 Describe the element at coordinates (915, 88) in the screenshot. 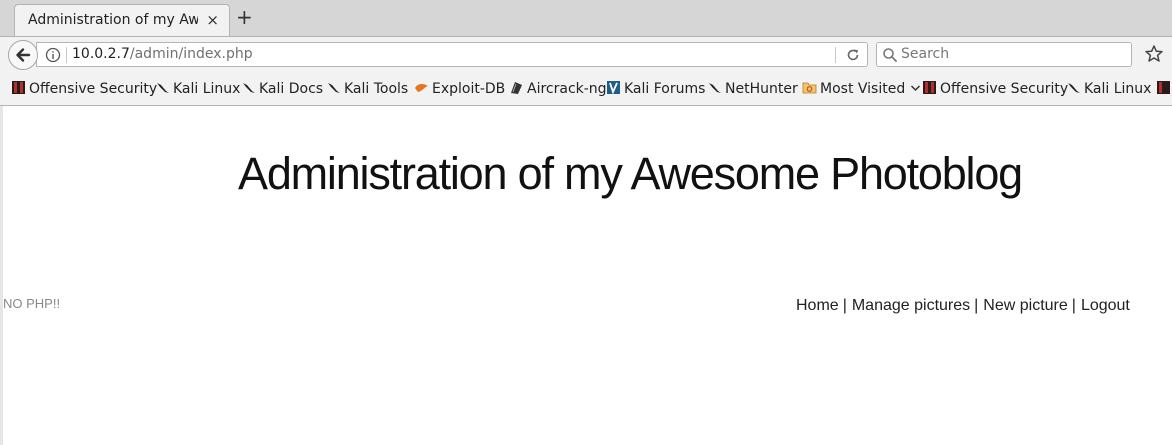

I see `chevron-down-icon` at that location.